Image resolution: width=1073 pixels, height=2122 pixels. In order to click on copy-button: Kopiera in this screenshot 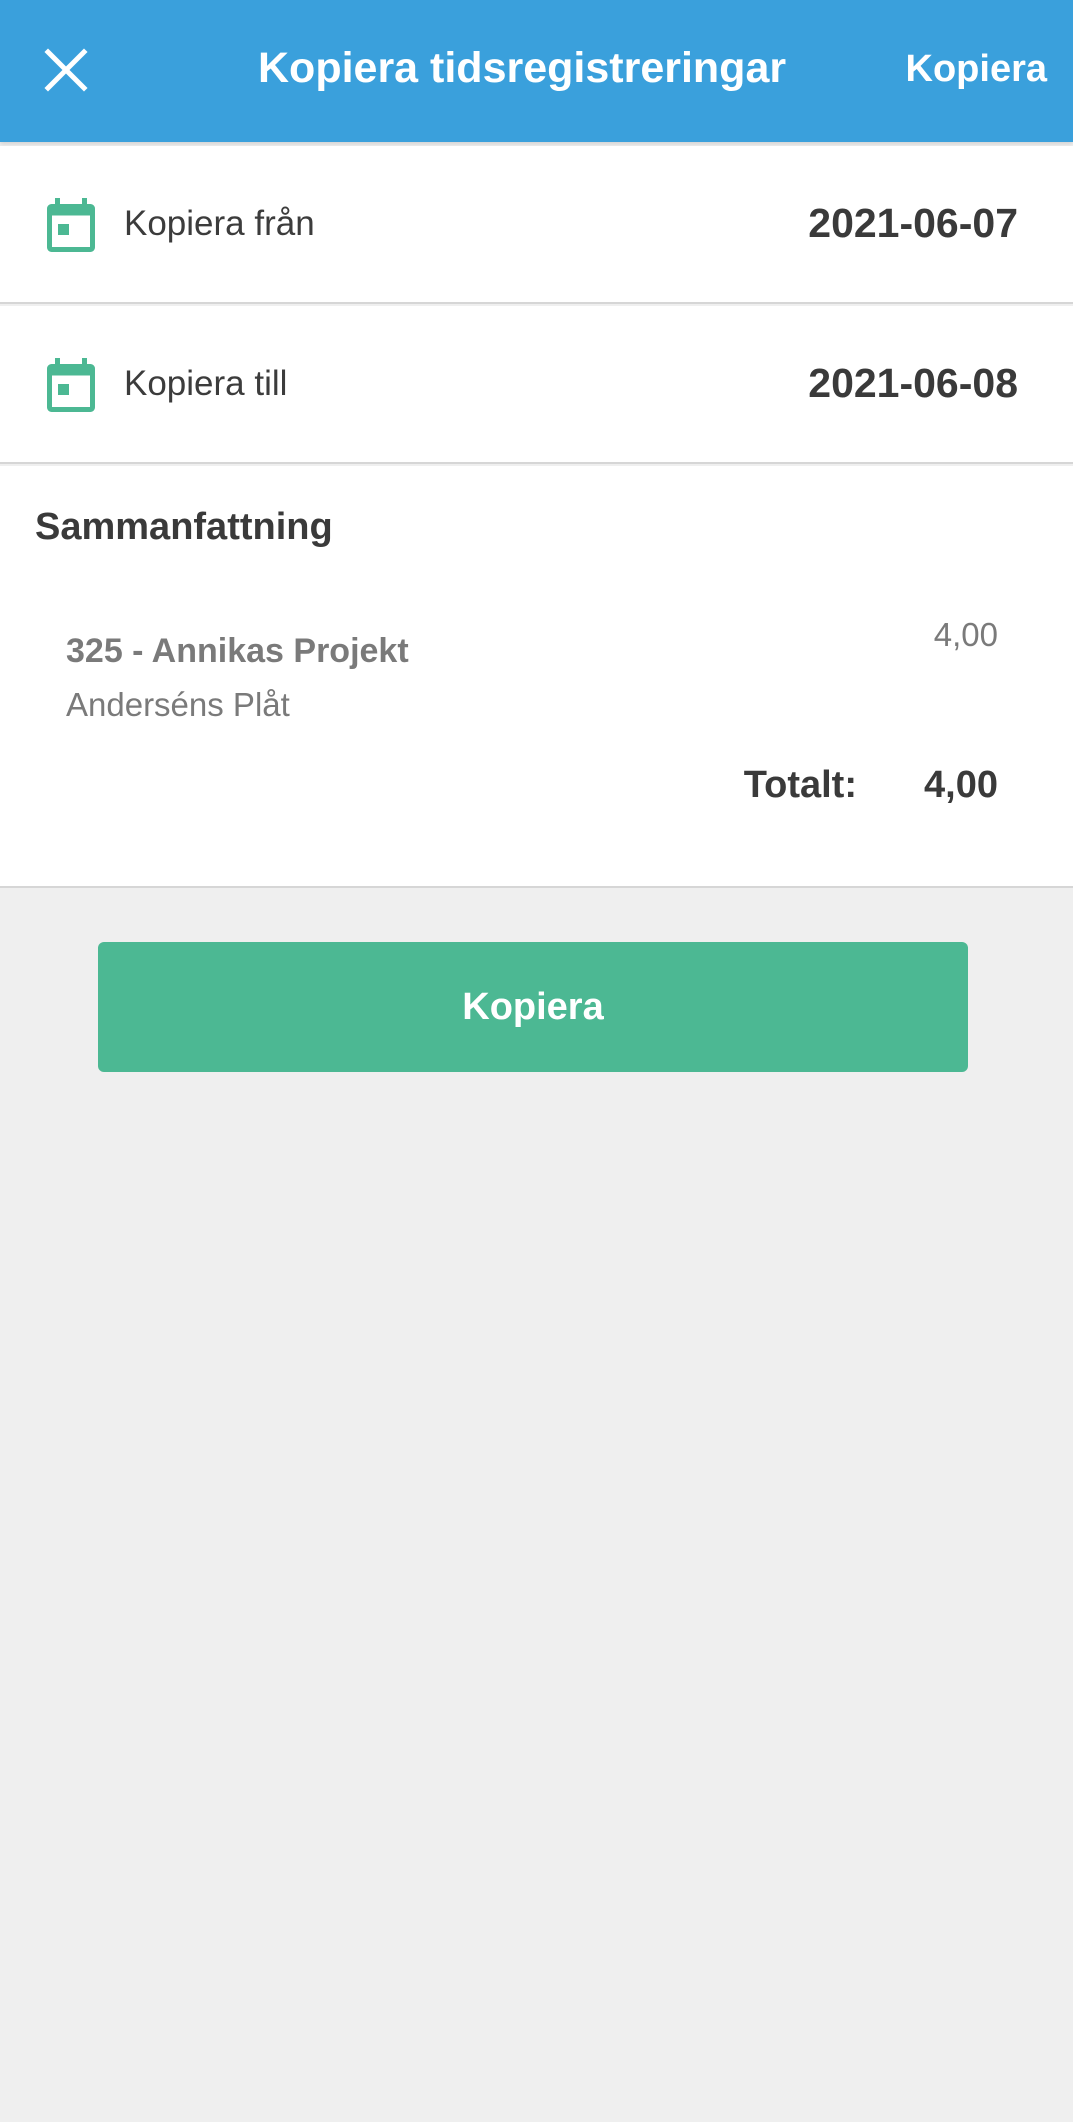, I will do `click(533, 1007)`.